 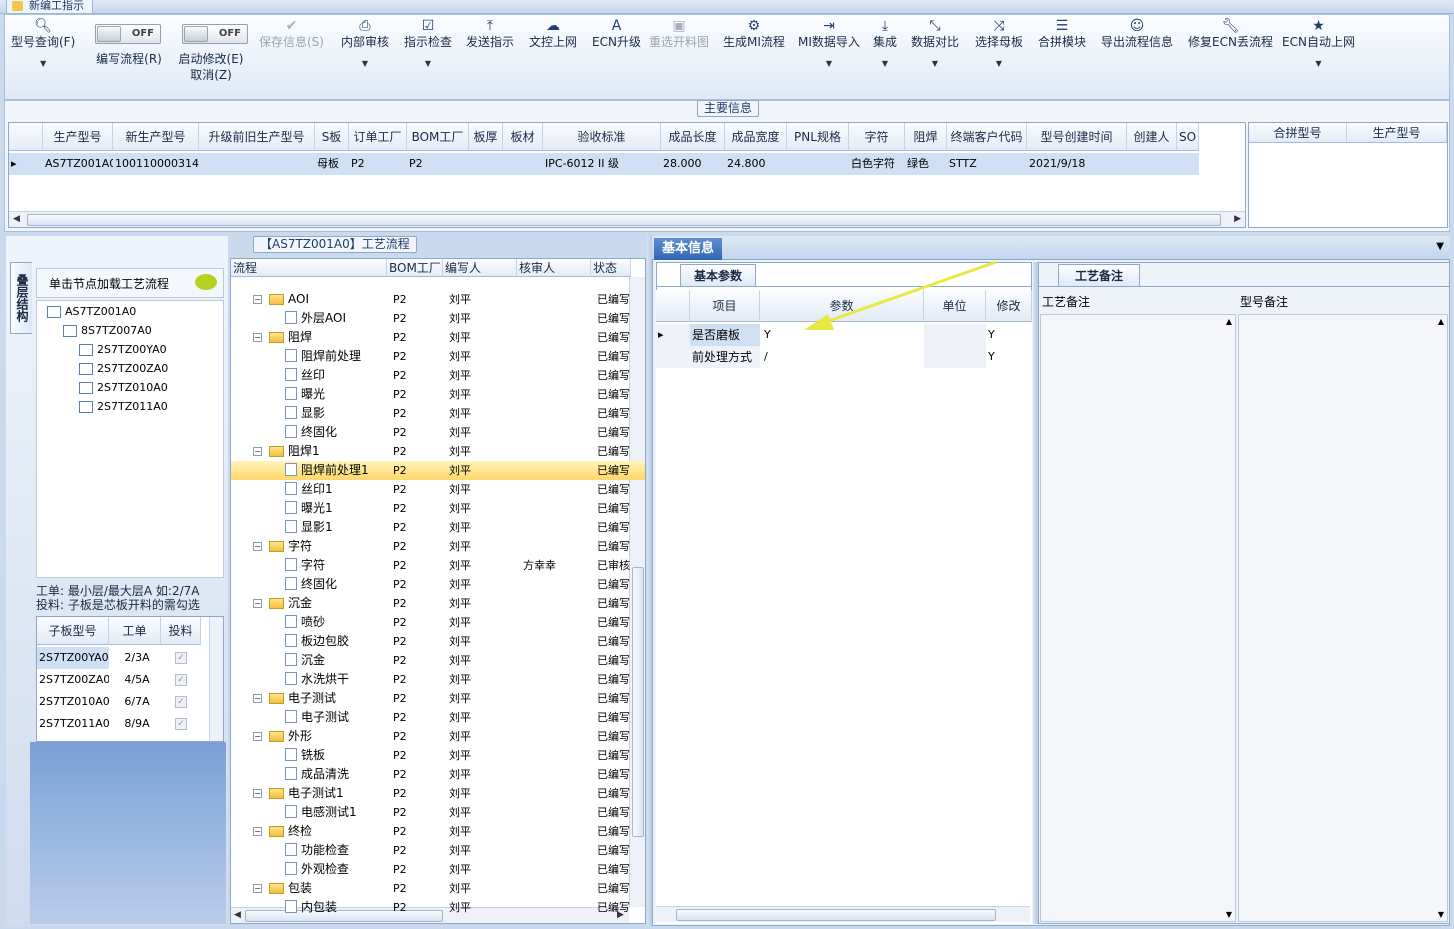 What do you see at coordinates (725, 306) in the screenshot?
I see `column-header: 项目` at bounding box center [725, 306].